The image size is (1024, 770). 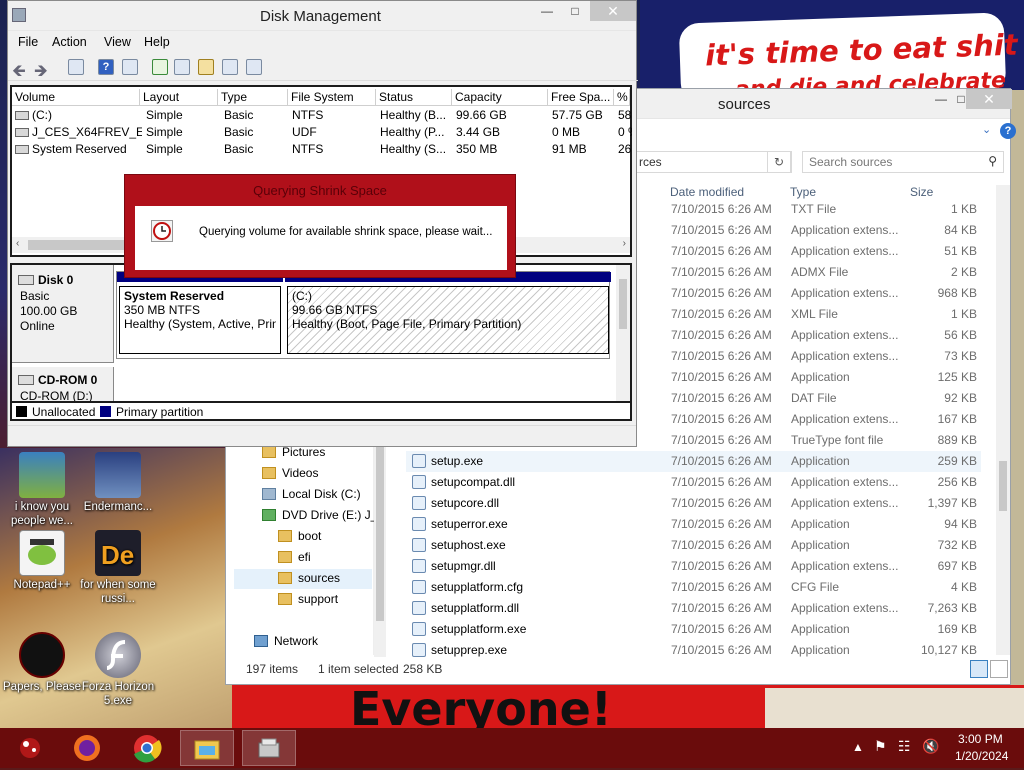 What do you see at coordinates (303, 579) in the screenshot?
I see `nav-item-sources: sources` at bounding box center [303, 579].